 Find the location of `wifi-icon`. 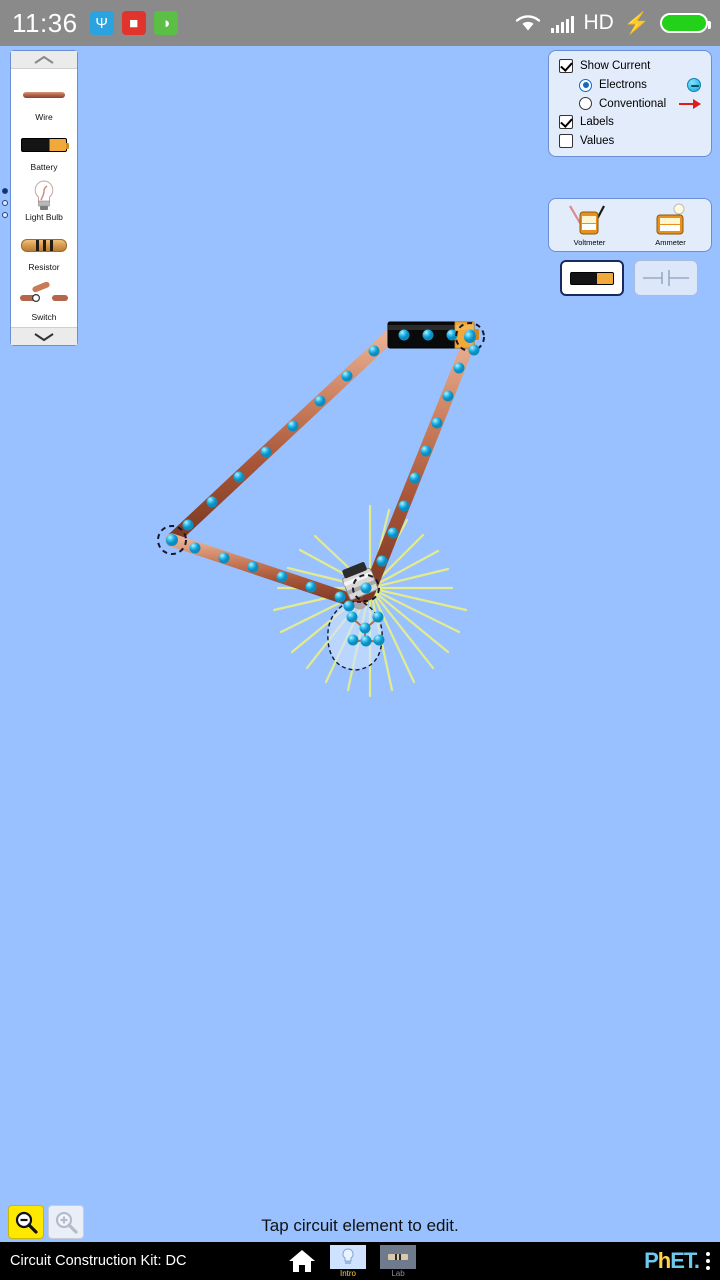

wifi-icon is located at coordinates (528, 23).